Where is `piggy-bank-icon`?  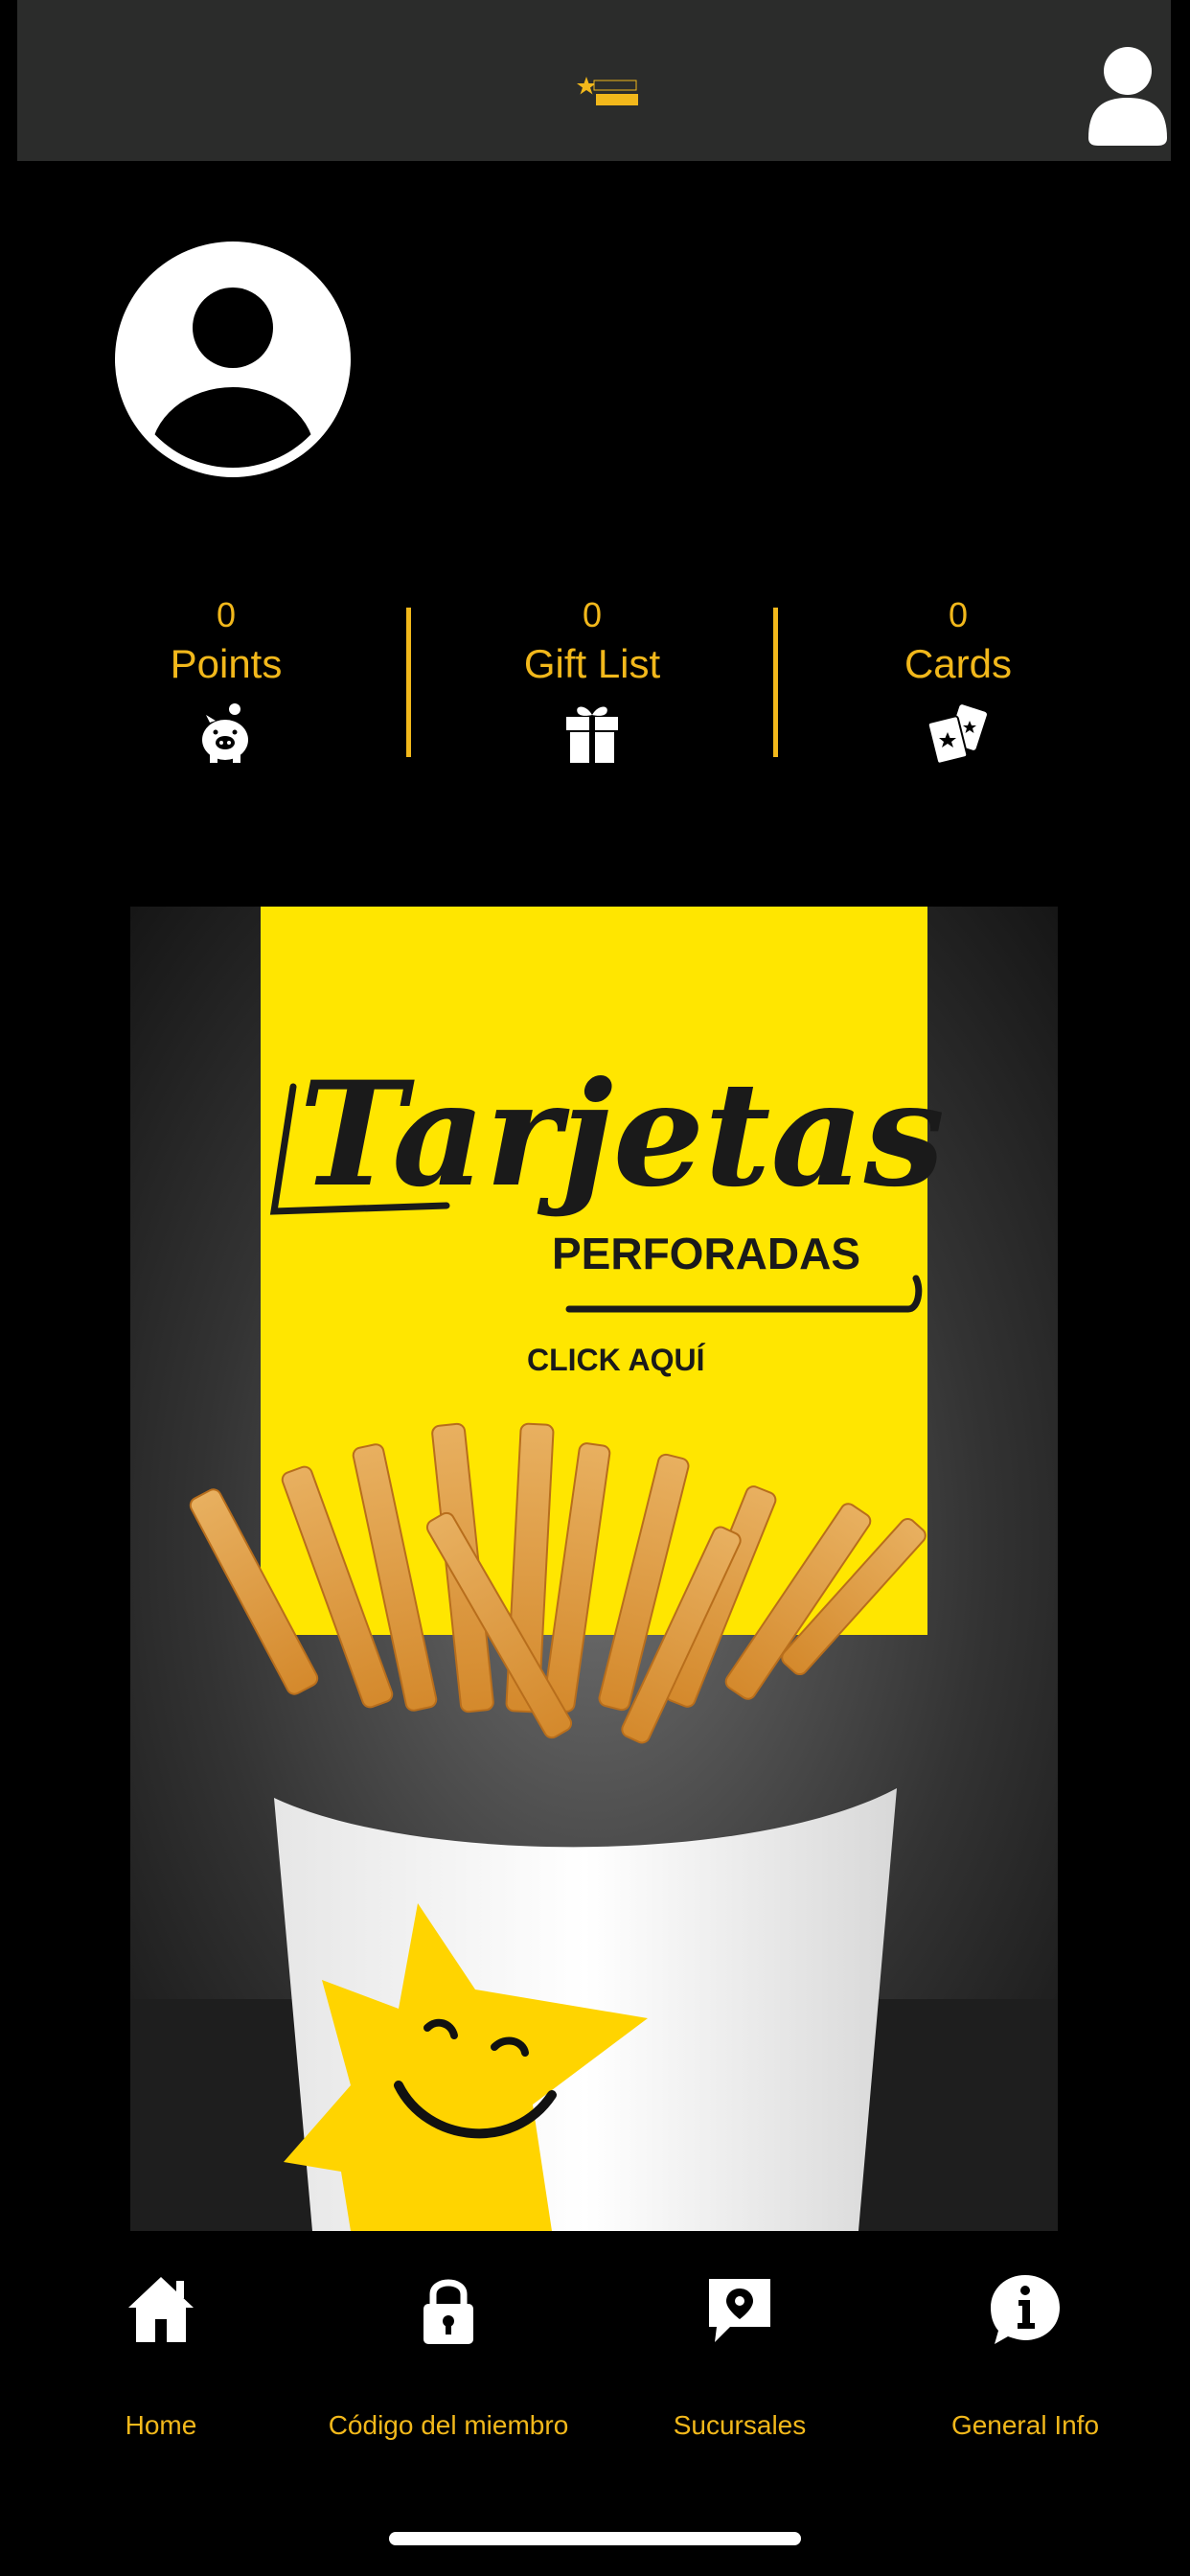
piggy-bank-icon is located at coordinates (225, 733).